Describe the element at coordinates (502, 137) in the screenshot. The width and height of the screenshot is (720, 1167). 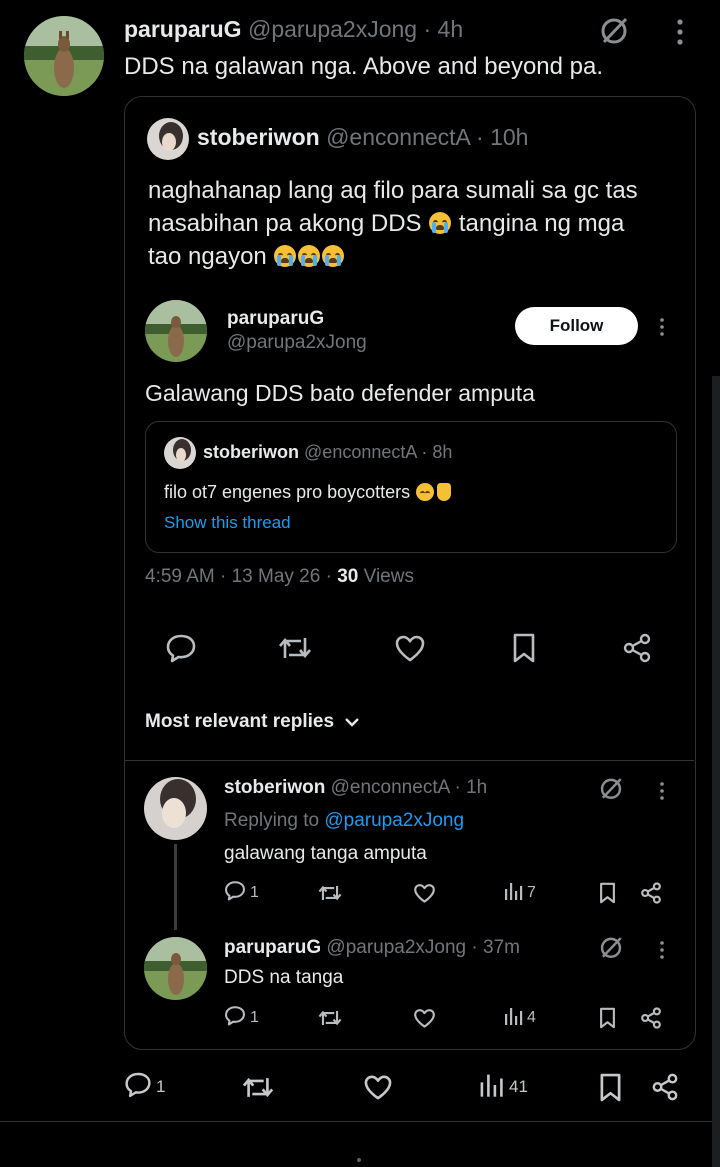
I see `quoted-post-time: · 10h` at that location.